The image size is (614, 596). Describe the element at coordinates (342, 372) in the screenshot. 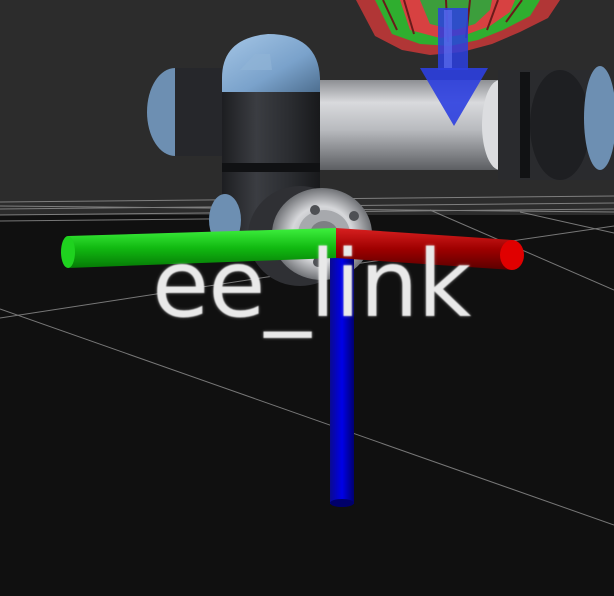

I see `z-axis` at that location.